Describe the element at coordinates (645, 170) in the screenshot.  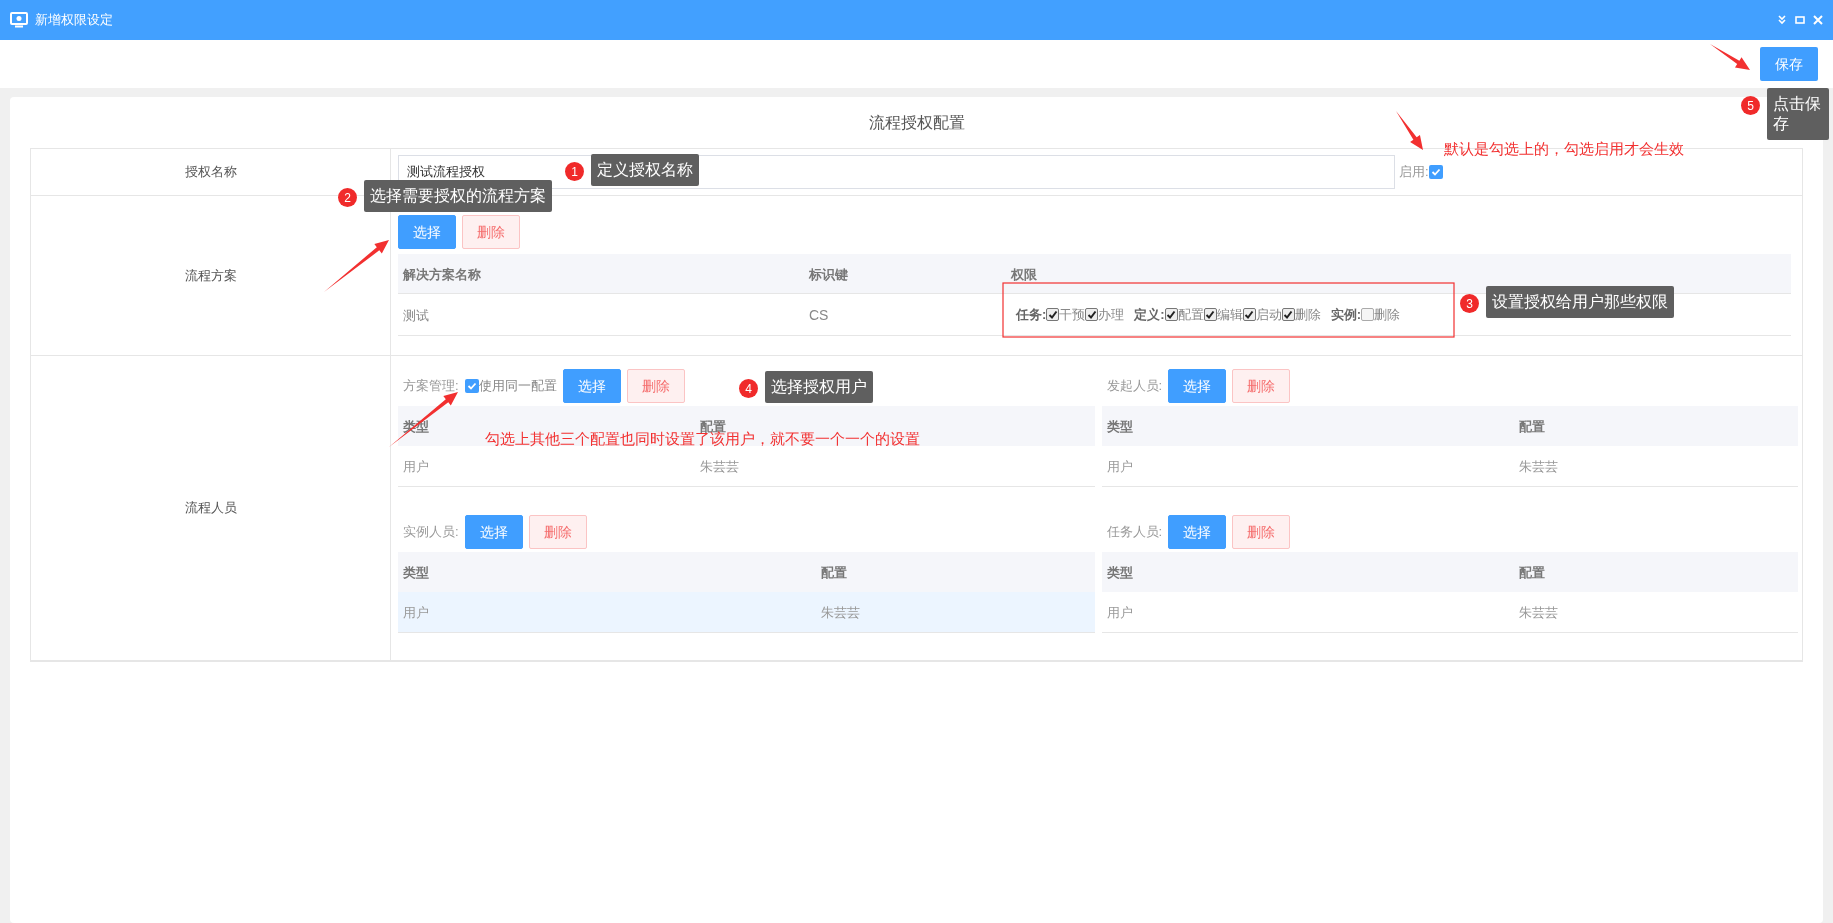
I see `callout: 定义授权名称` at that location.